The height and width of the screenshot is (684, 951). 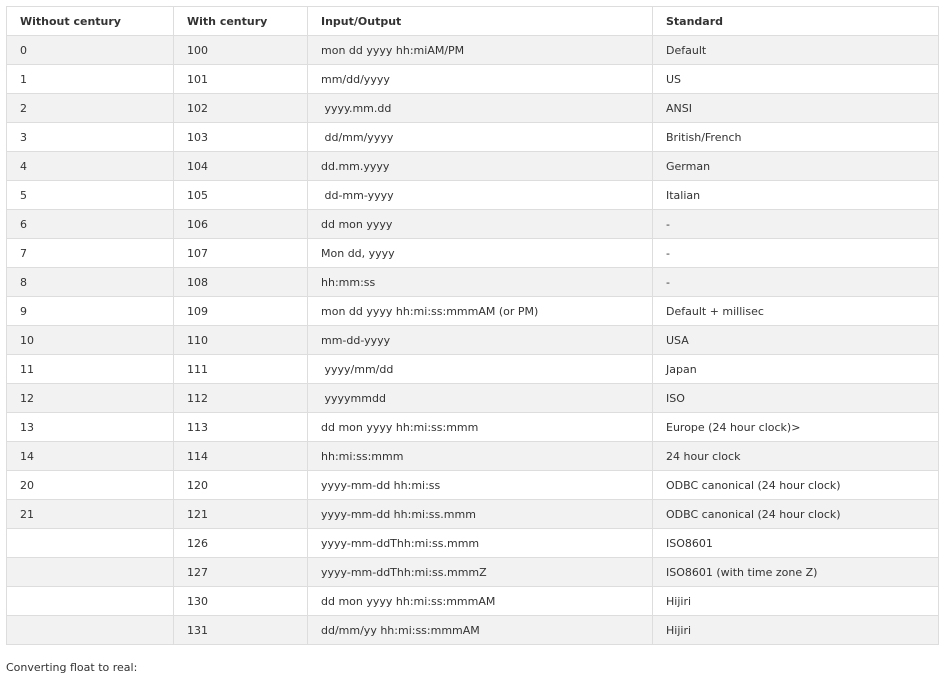 I want to click on cell-standard: ISO8601, so click(x=795, y=543).